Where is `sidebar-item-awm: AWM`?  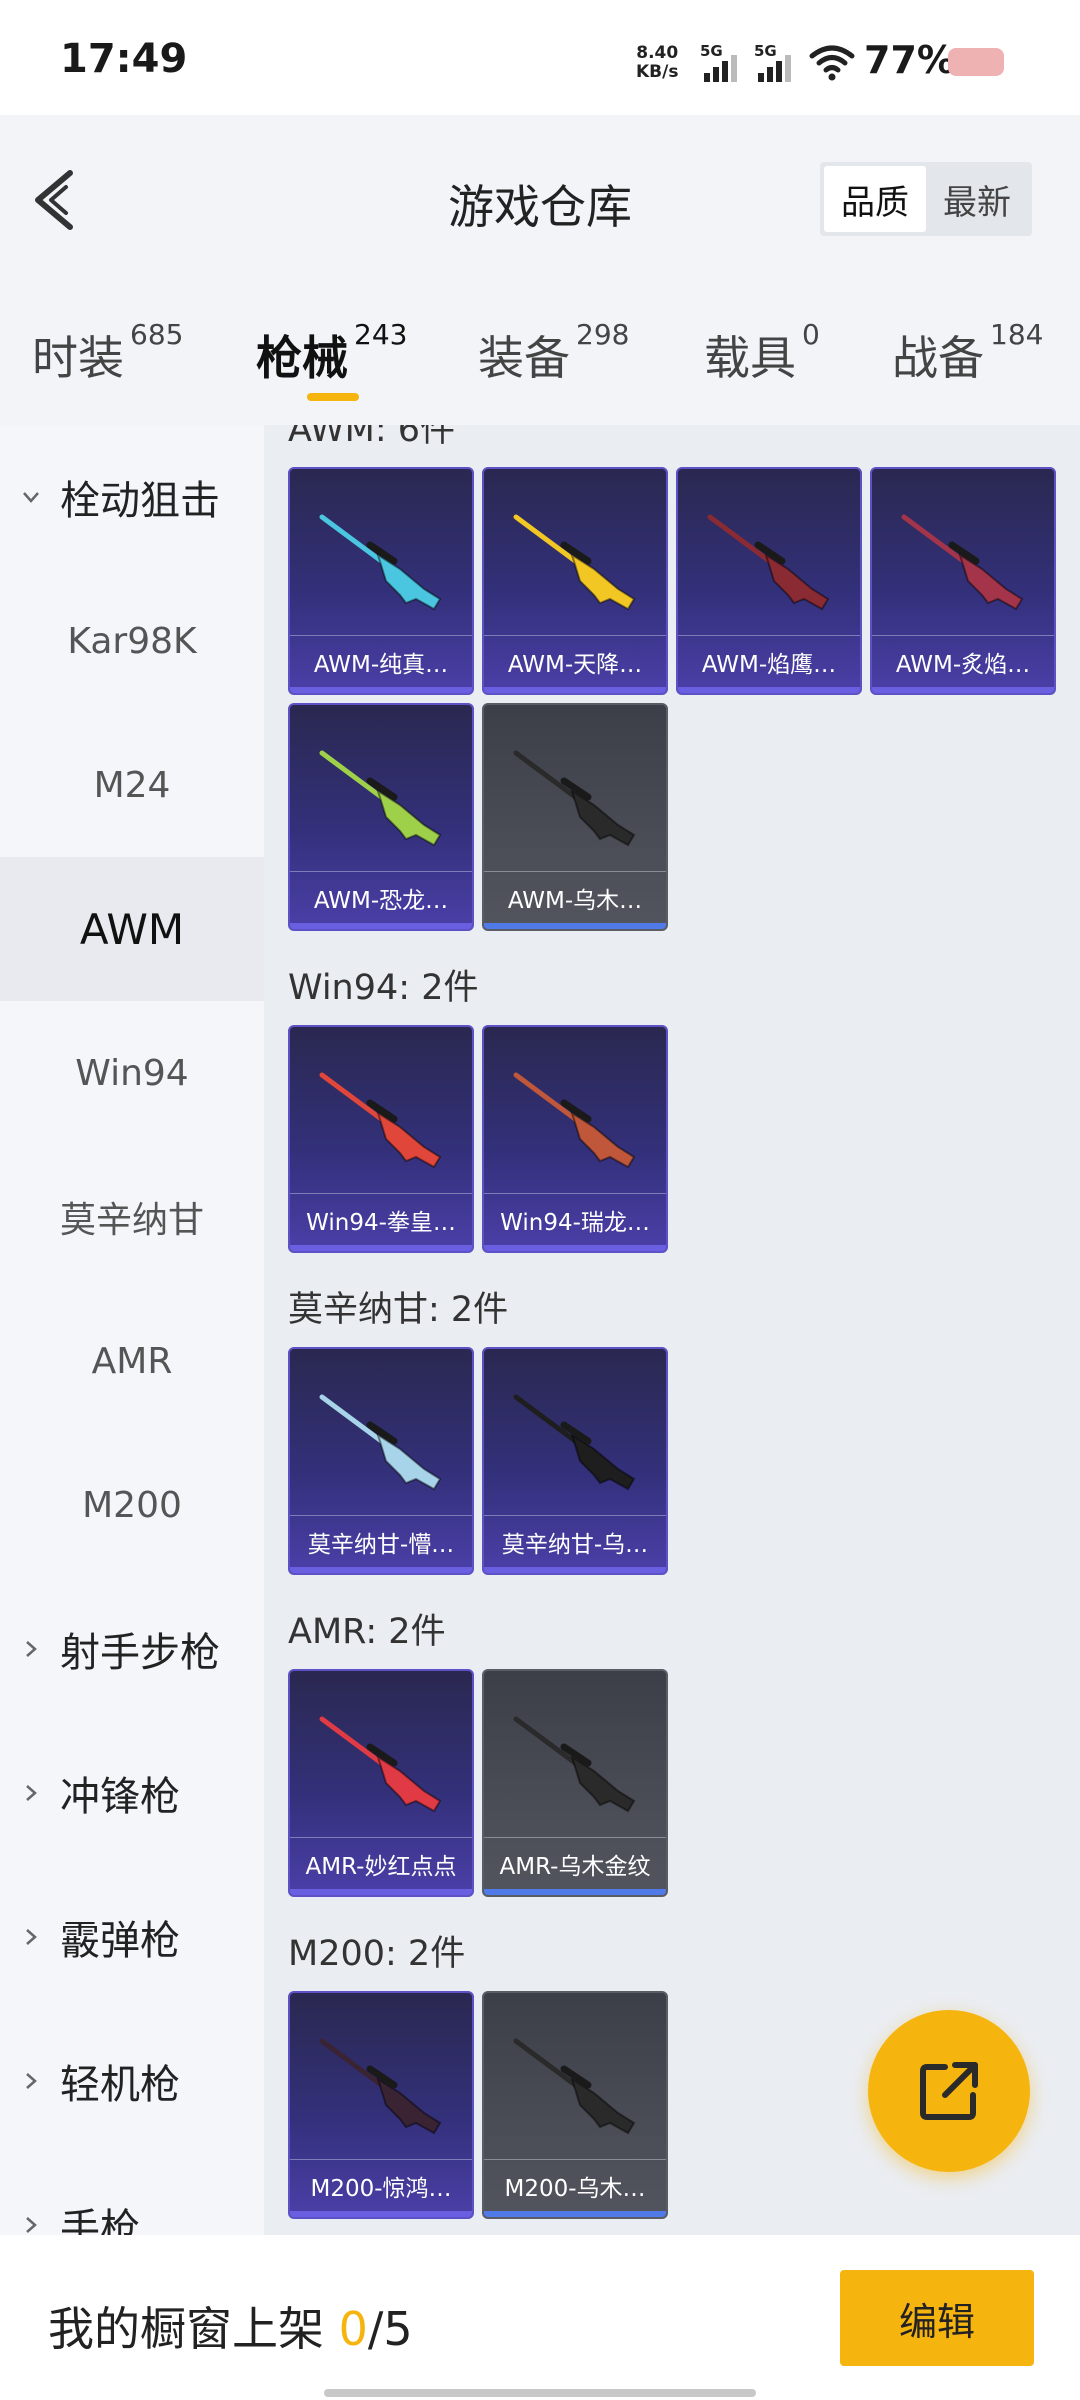
sidebar-item-awm: AWM is located at coordinates (132, 929).